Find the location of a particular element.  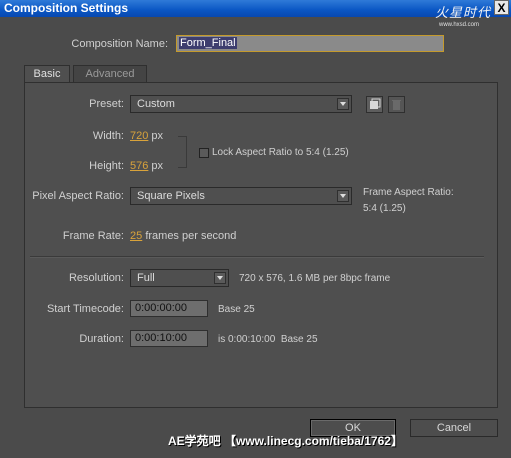

start-timecode-label: Start Timecode: is located at coordinates (85, 309).